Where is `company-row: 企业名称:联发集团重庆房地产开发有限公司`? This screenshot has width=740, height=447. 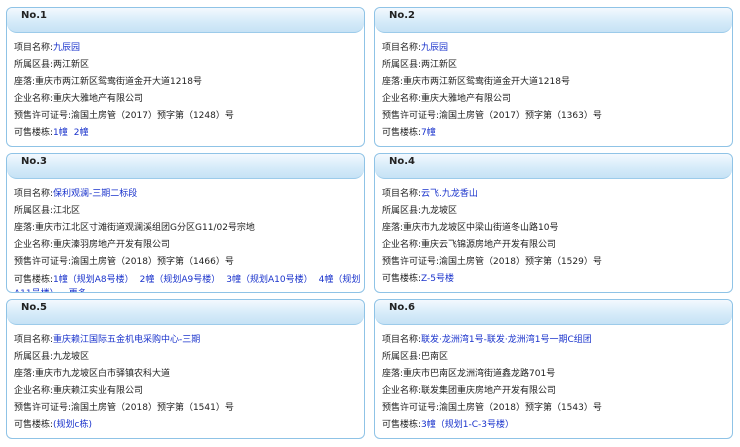 company-row: 企业名称:联发集团重庆房地产开发有限公司 is located at coordinates (557, 391).